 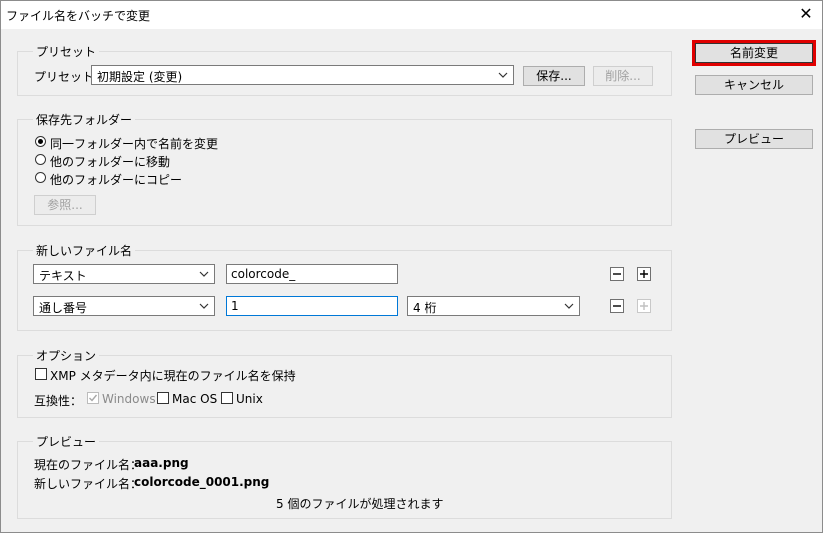 I want to click on digits-value: 4 桁, so click(x=425, y=308).